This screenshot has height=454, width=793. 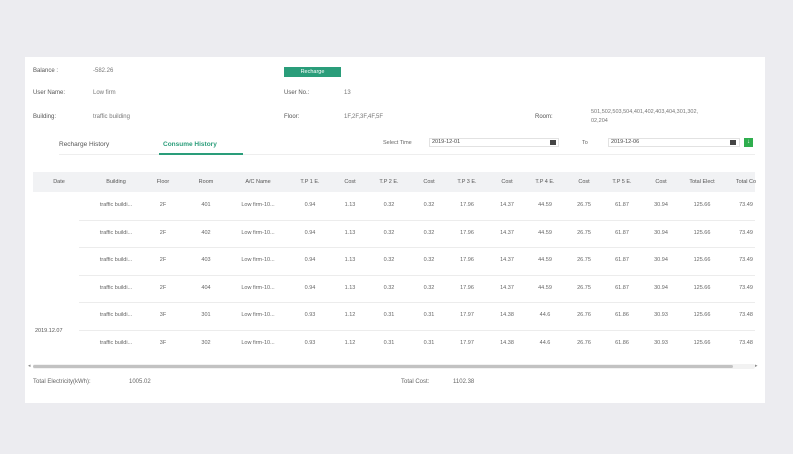 What do you see at coordinates (59, 182) in the screenshot?
I see `header-date: Date` at bounding box center [59, 182].